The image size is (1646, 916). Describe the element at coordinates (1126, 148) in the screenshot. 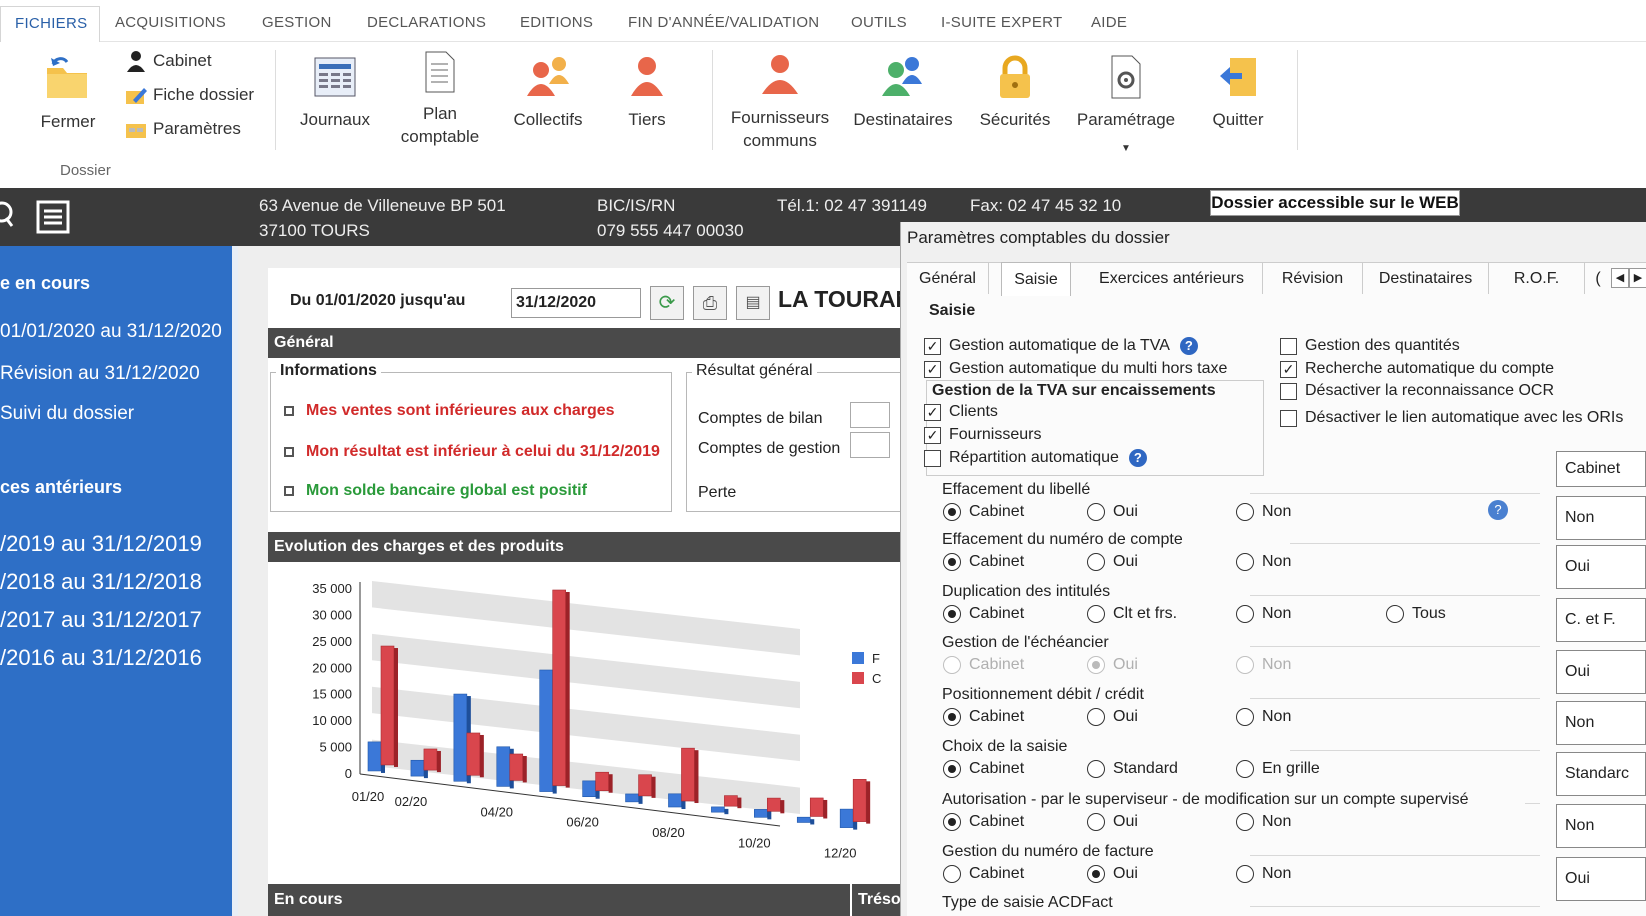

I see `chevron-down-icon: ▼` at that location.